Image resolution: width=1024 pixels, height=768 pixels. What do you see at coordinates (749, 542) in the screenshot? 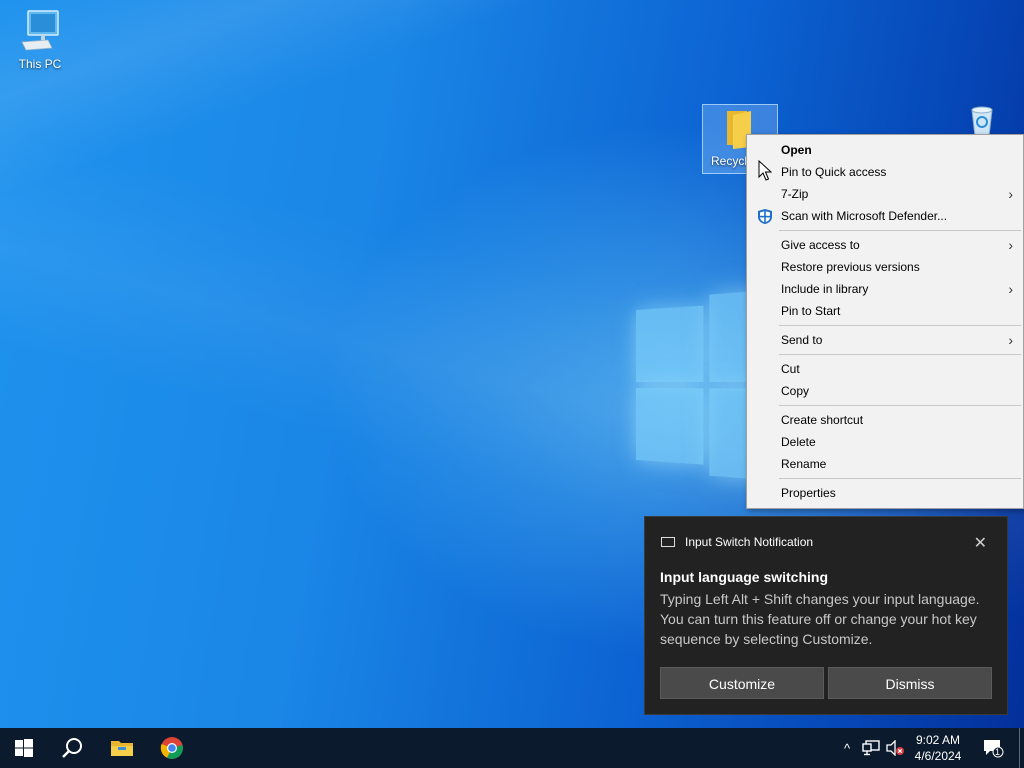
I see `toast-app-name: Input Switch Notification` at bounding box center [749, 542].